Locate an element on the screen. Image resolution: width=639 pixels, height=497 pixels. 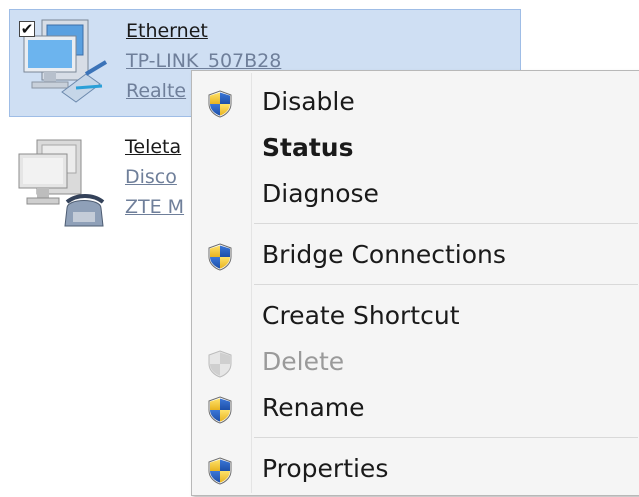
menu-item-create-shortcut: Create Shortcut is located at coordinates (415, 316).